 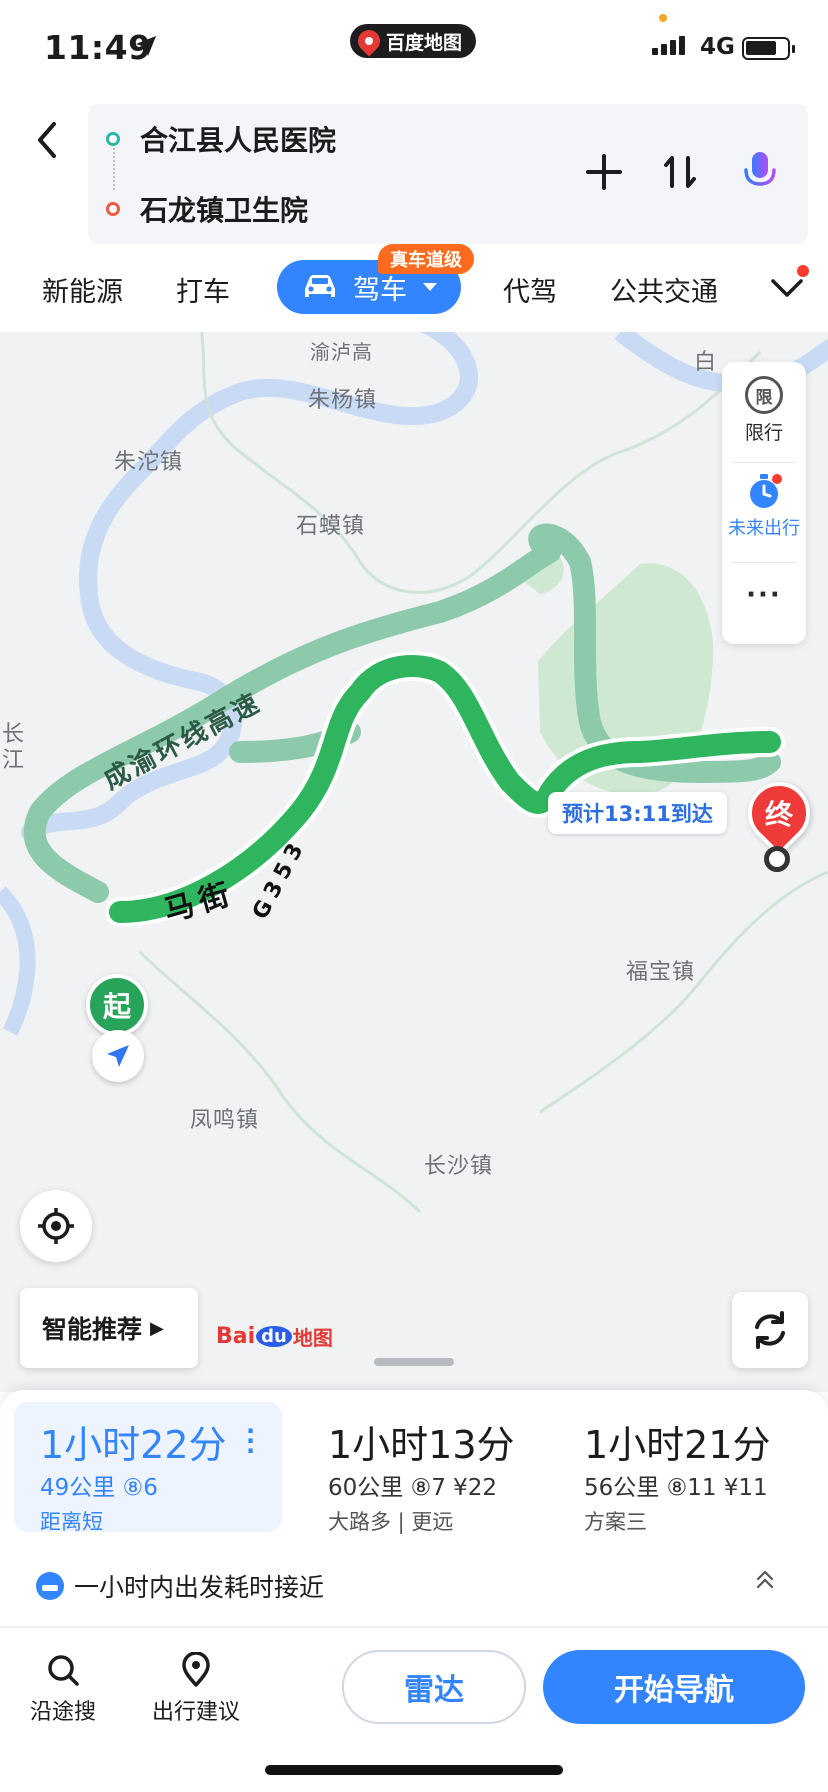 What do you see at coordinates (765, 1579) in the screenshot?
I see `chevron-up-double-icon` at bounding box center [765, 1579].